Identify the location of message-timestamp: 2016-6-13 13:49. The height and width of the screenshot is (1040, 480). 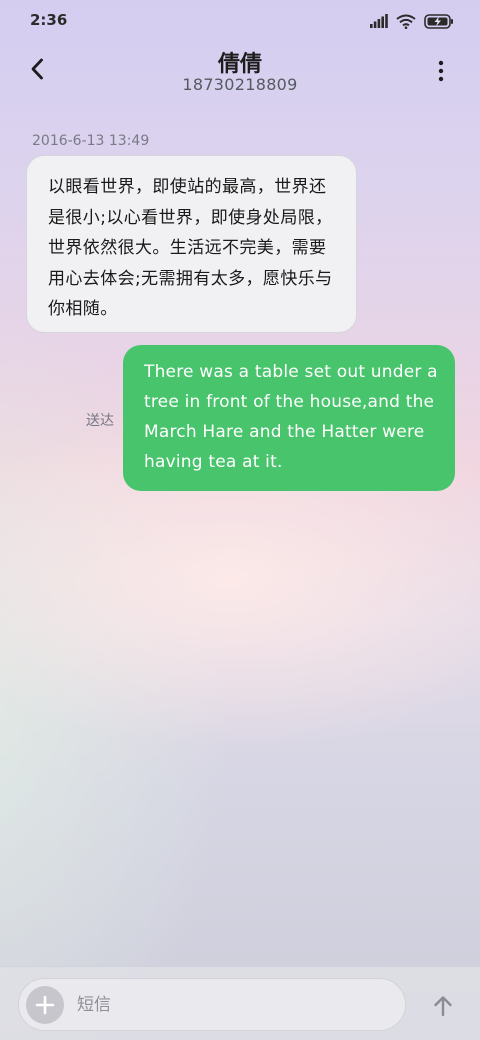
(91, 141).